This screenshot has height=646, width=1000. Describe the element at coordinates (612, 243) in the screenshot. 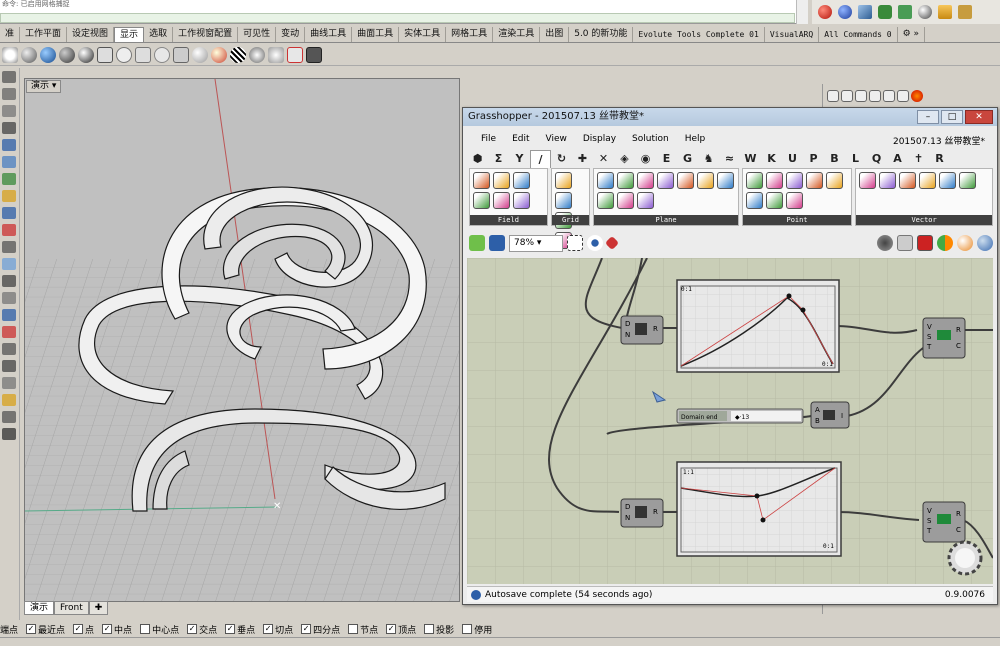

I see `sketch-icon` at that location.